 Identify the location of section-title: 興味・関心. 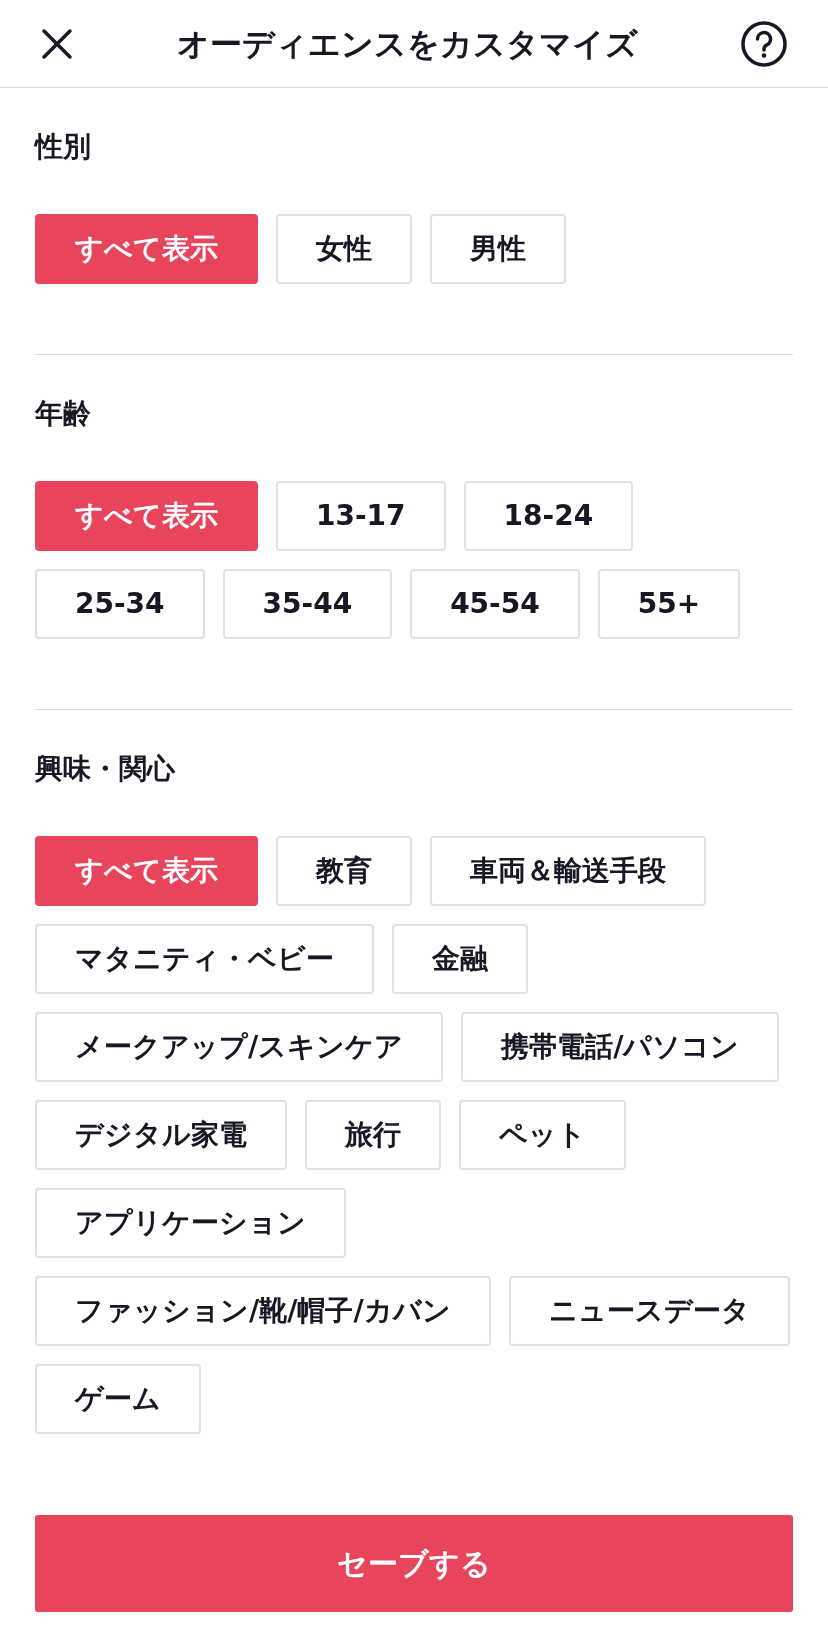
(105, 769).